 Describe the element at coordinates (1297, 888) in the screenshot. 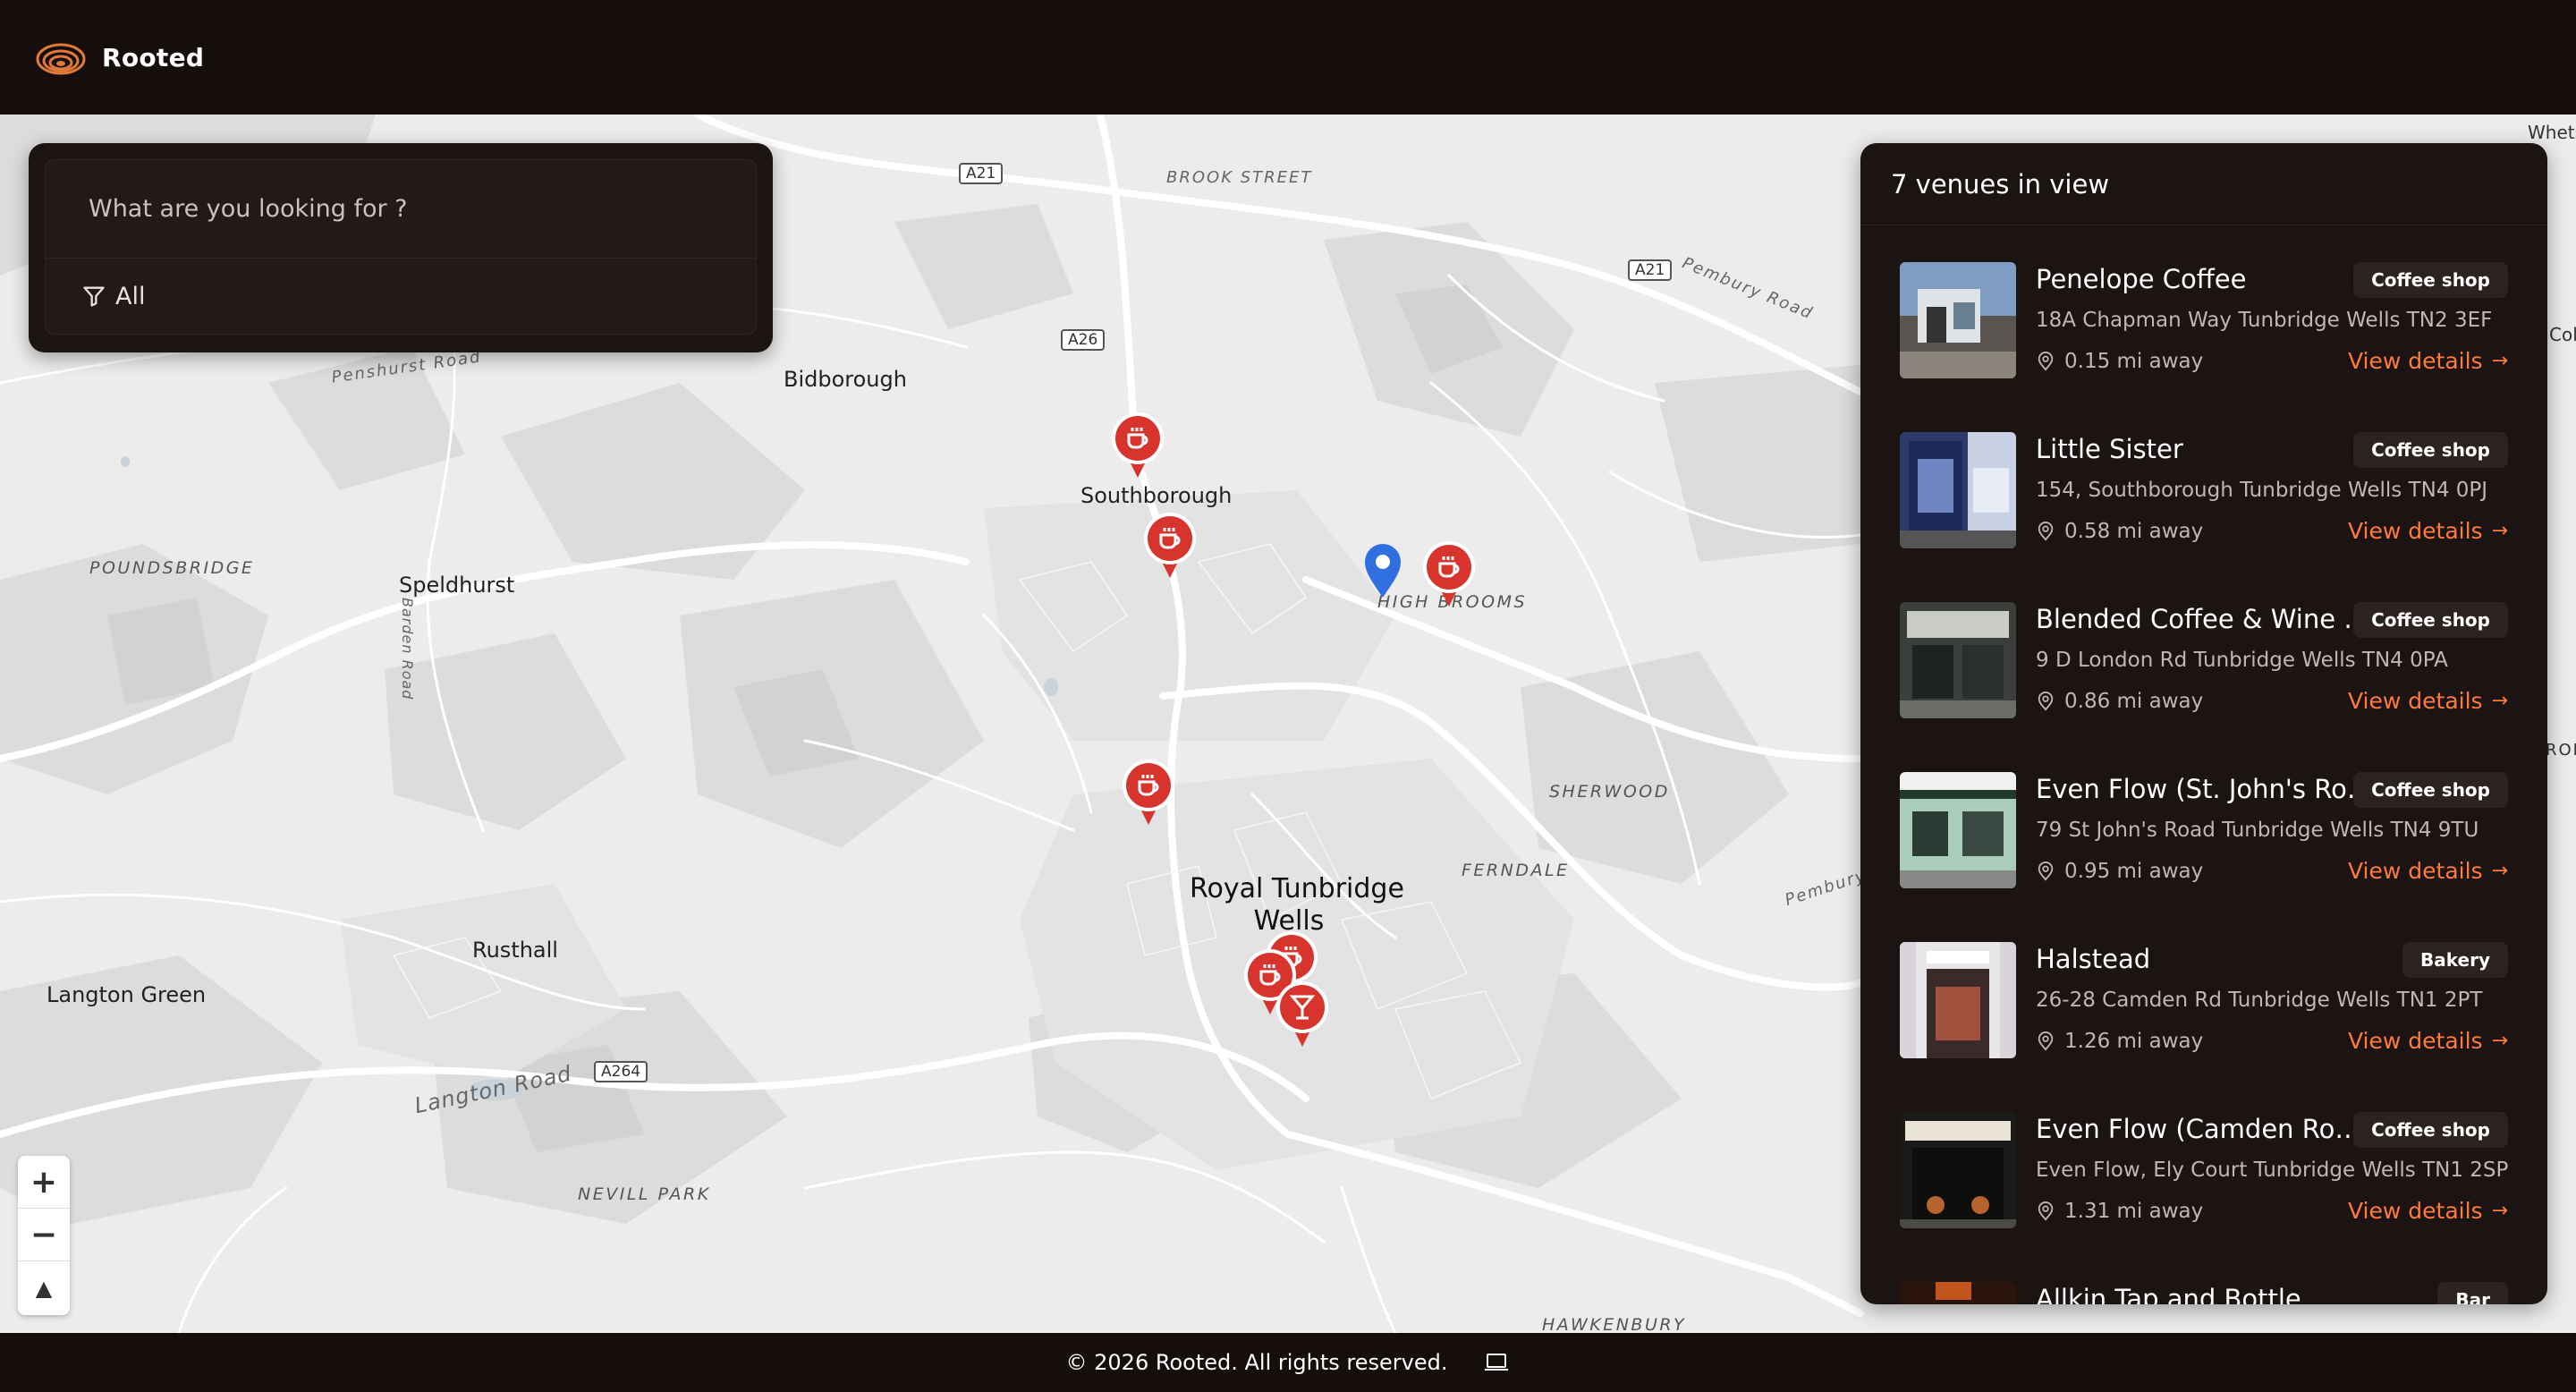

I see `map-label-royal-tunbridge: Royal Tunbridge` at that location.